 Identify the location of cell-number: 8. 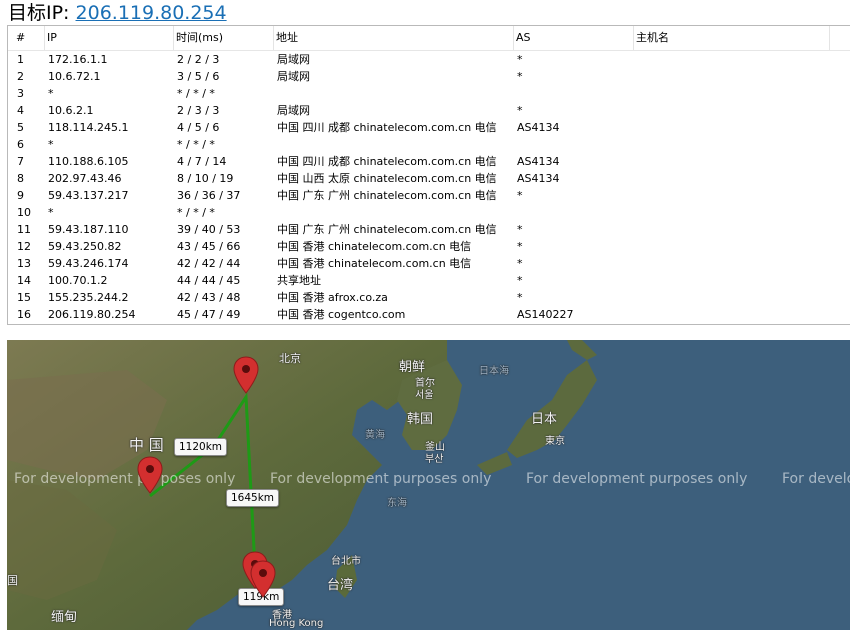
(20, 178).